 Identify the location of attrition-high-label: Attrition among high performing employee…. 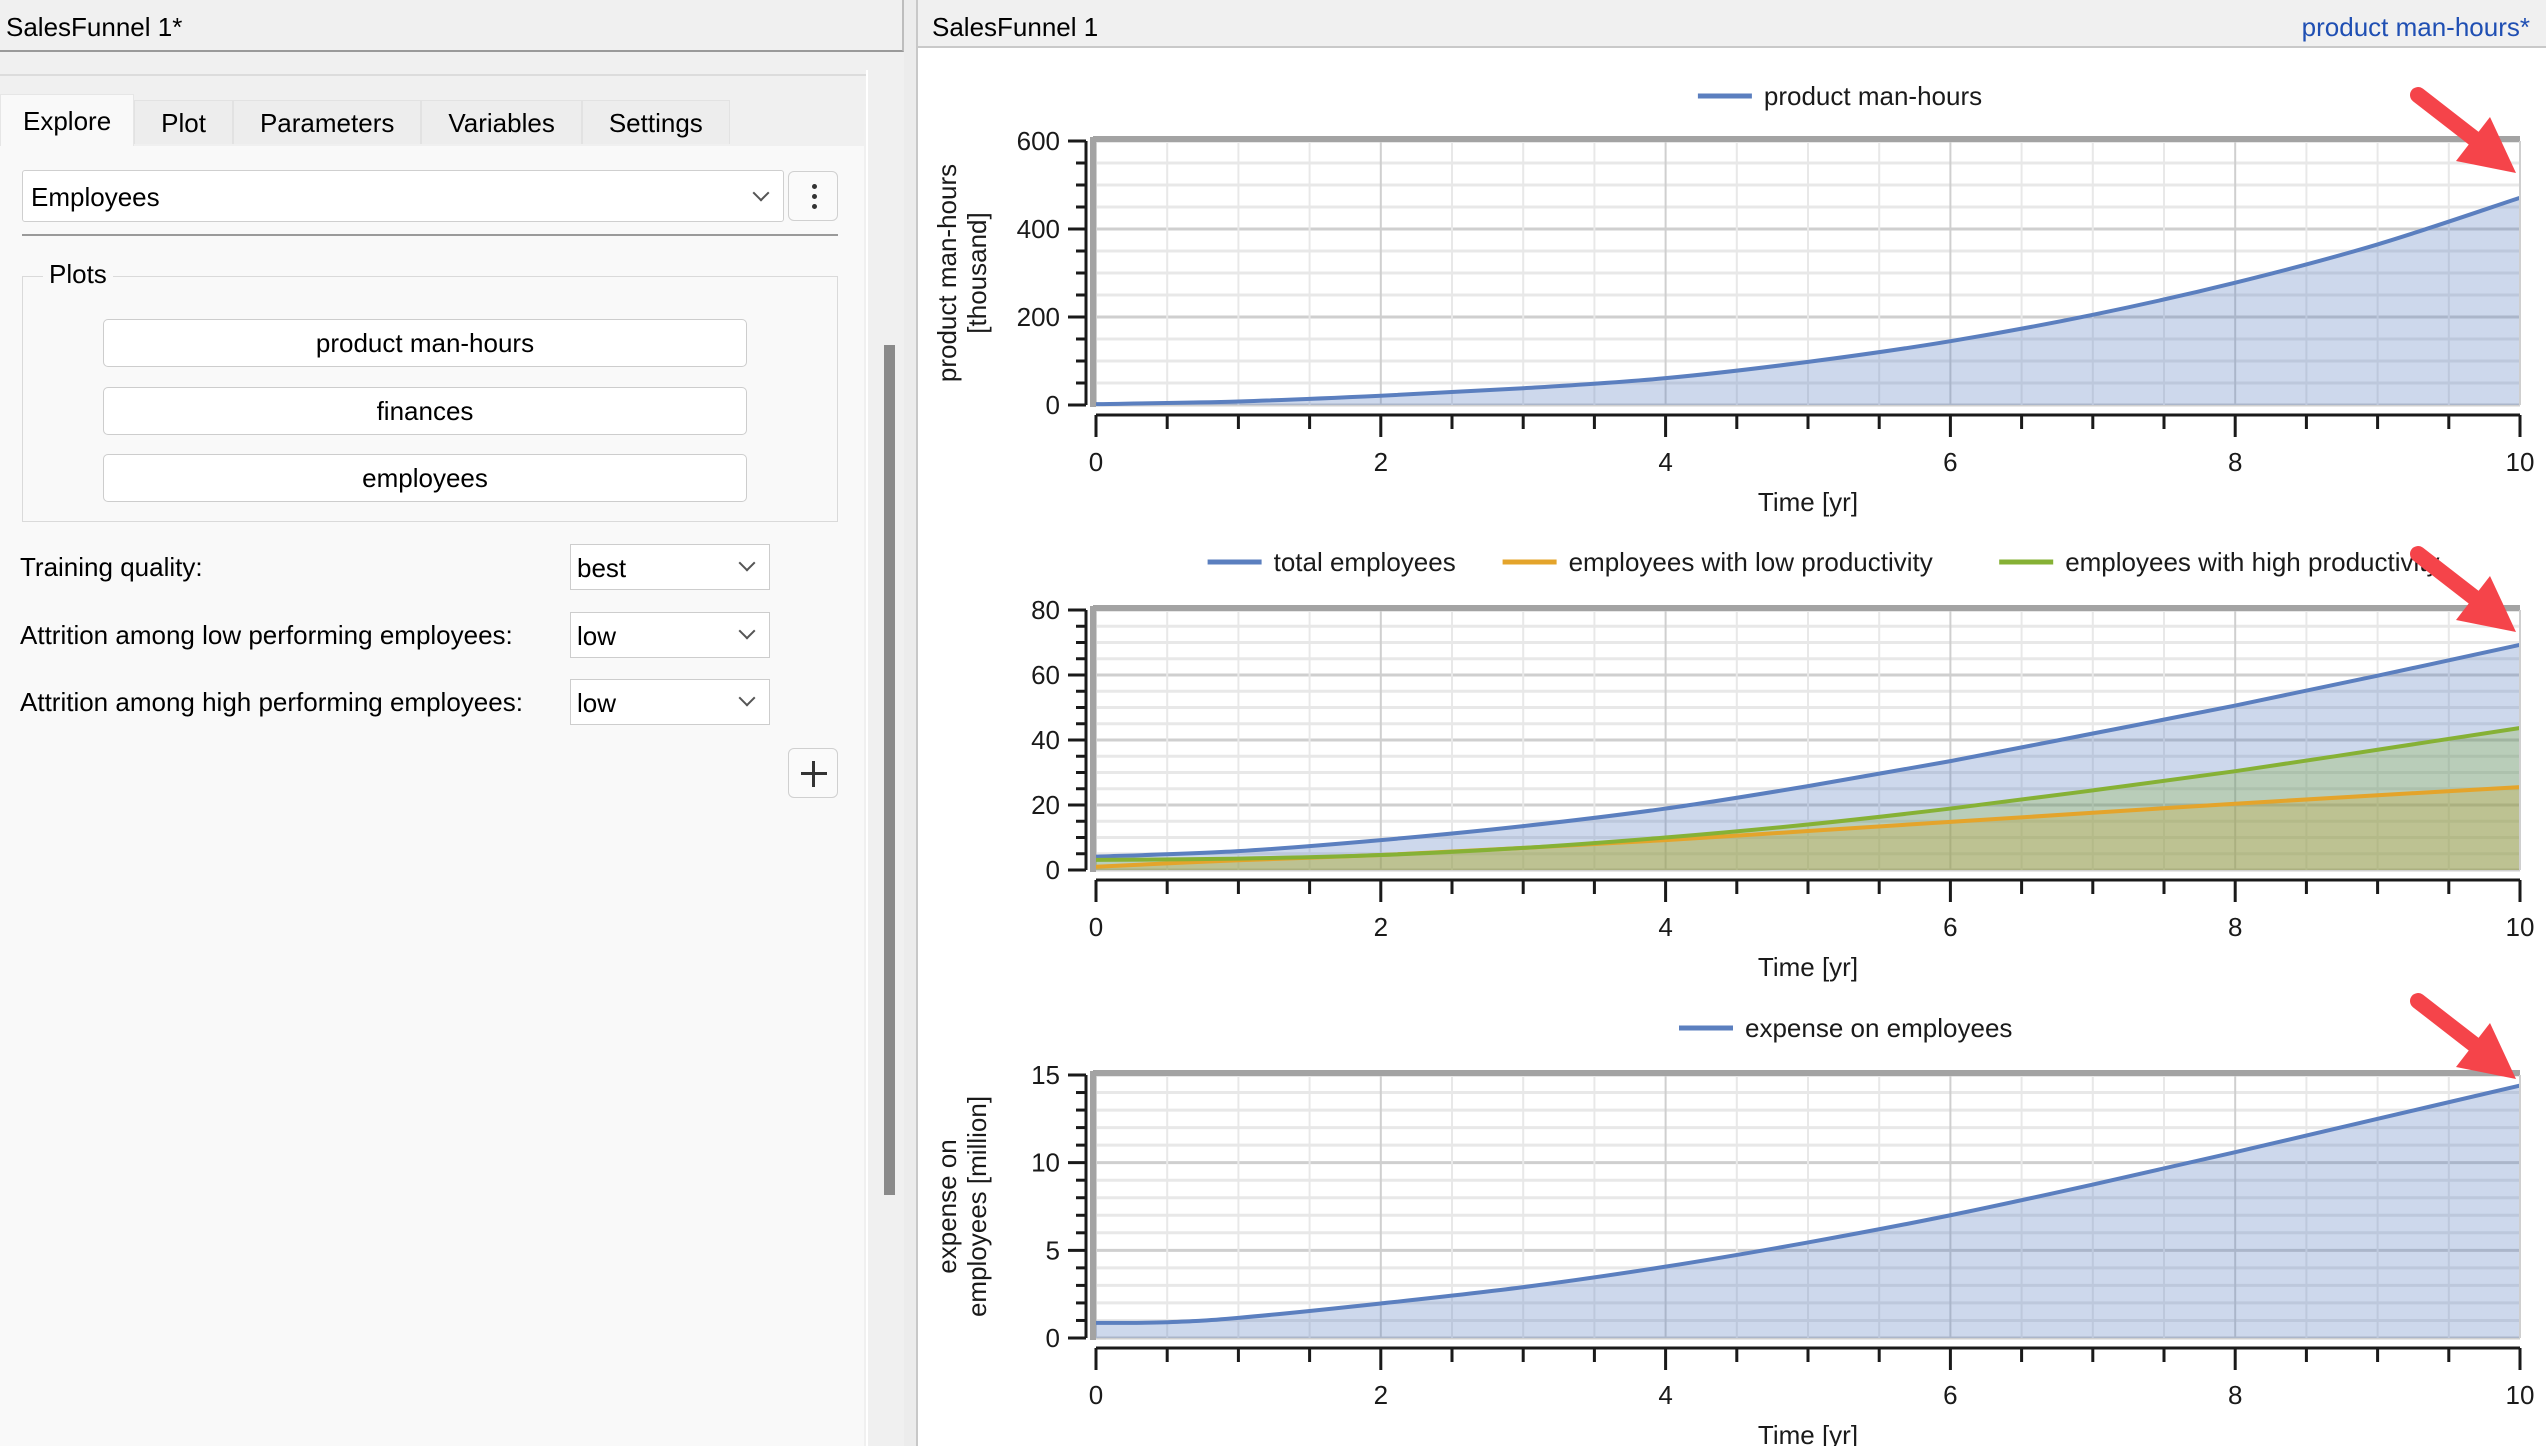
(271, 702).